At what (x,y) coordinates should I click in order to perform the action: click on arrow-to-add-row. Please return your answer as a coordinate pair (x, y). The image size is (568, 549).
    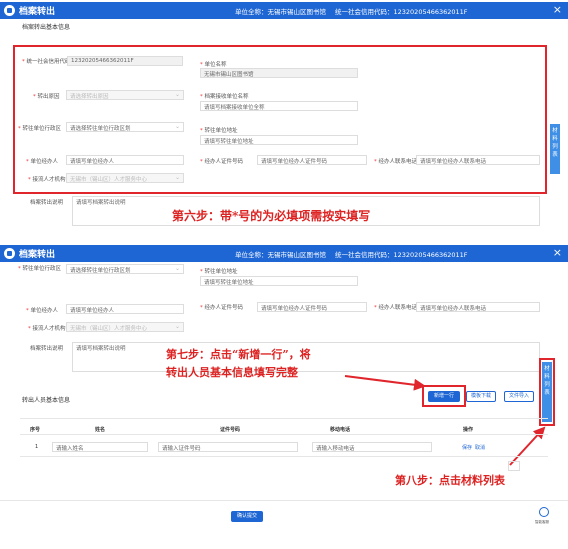
    Looking at the image, I should click on (385, 383).